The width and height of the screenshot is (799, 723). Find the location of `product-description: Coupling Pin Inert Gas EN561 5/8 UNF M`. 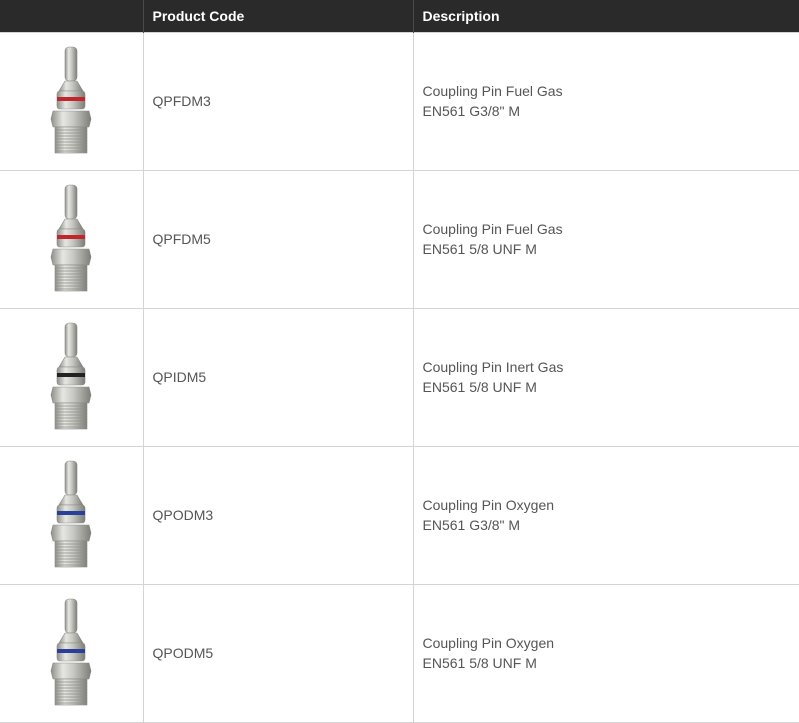

product-description: Coupling Pin Inert Gas EN561 5/8 UNF M is located at coordinates (605, 377).